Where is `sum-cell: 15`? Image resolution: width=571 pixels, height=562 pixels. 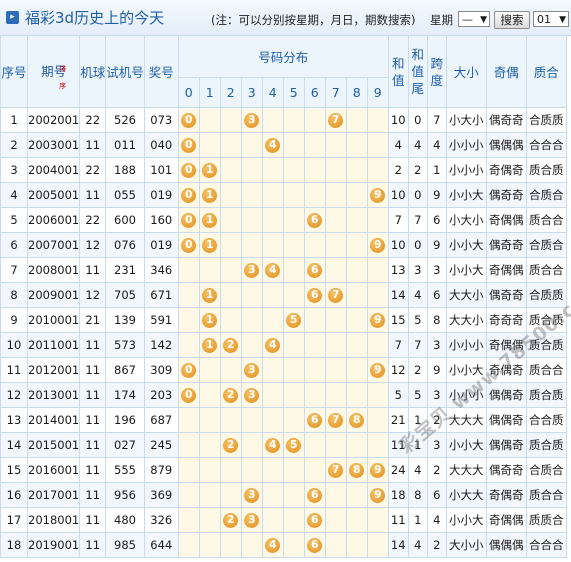
sum-cell: 15 is located at coordinates (398, 320).